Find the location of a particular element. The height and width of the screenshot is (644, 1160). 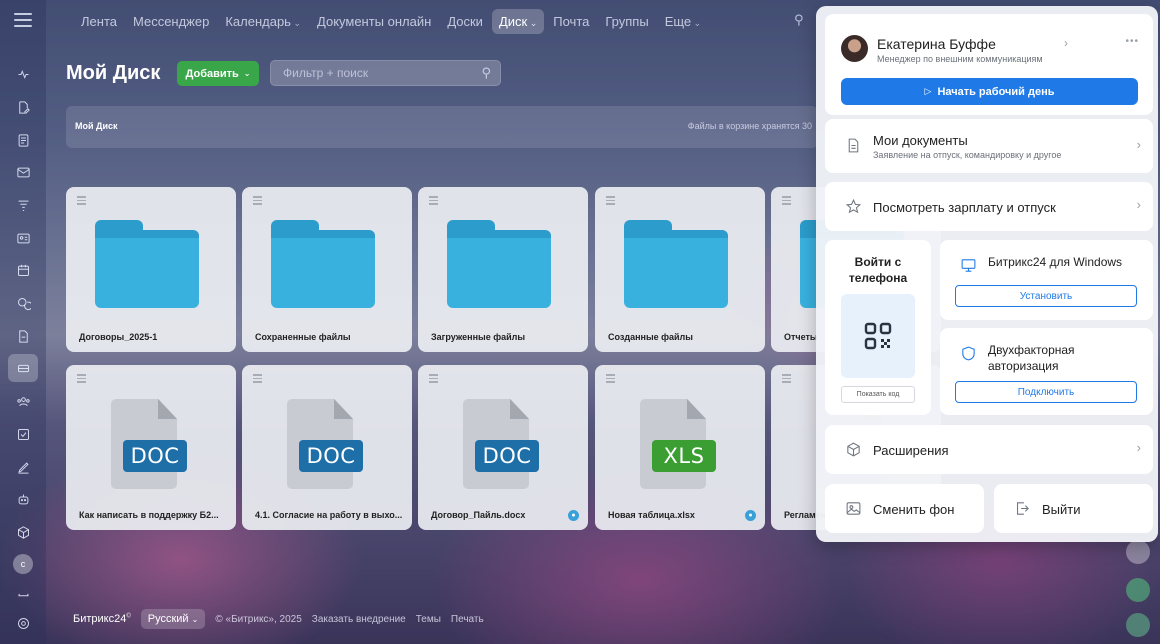

nav-item-label: Документы онлайн is located at coordinates (374, 21).